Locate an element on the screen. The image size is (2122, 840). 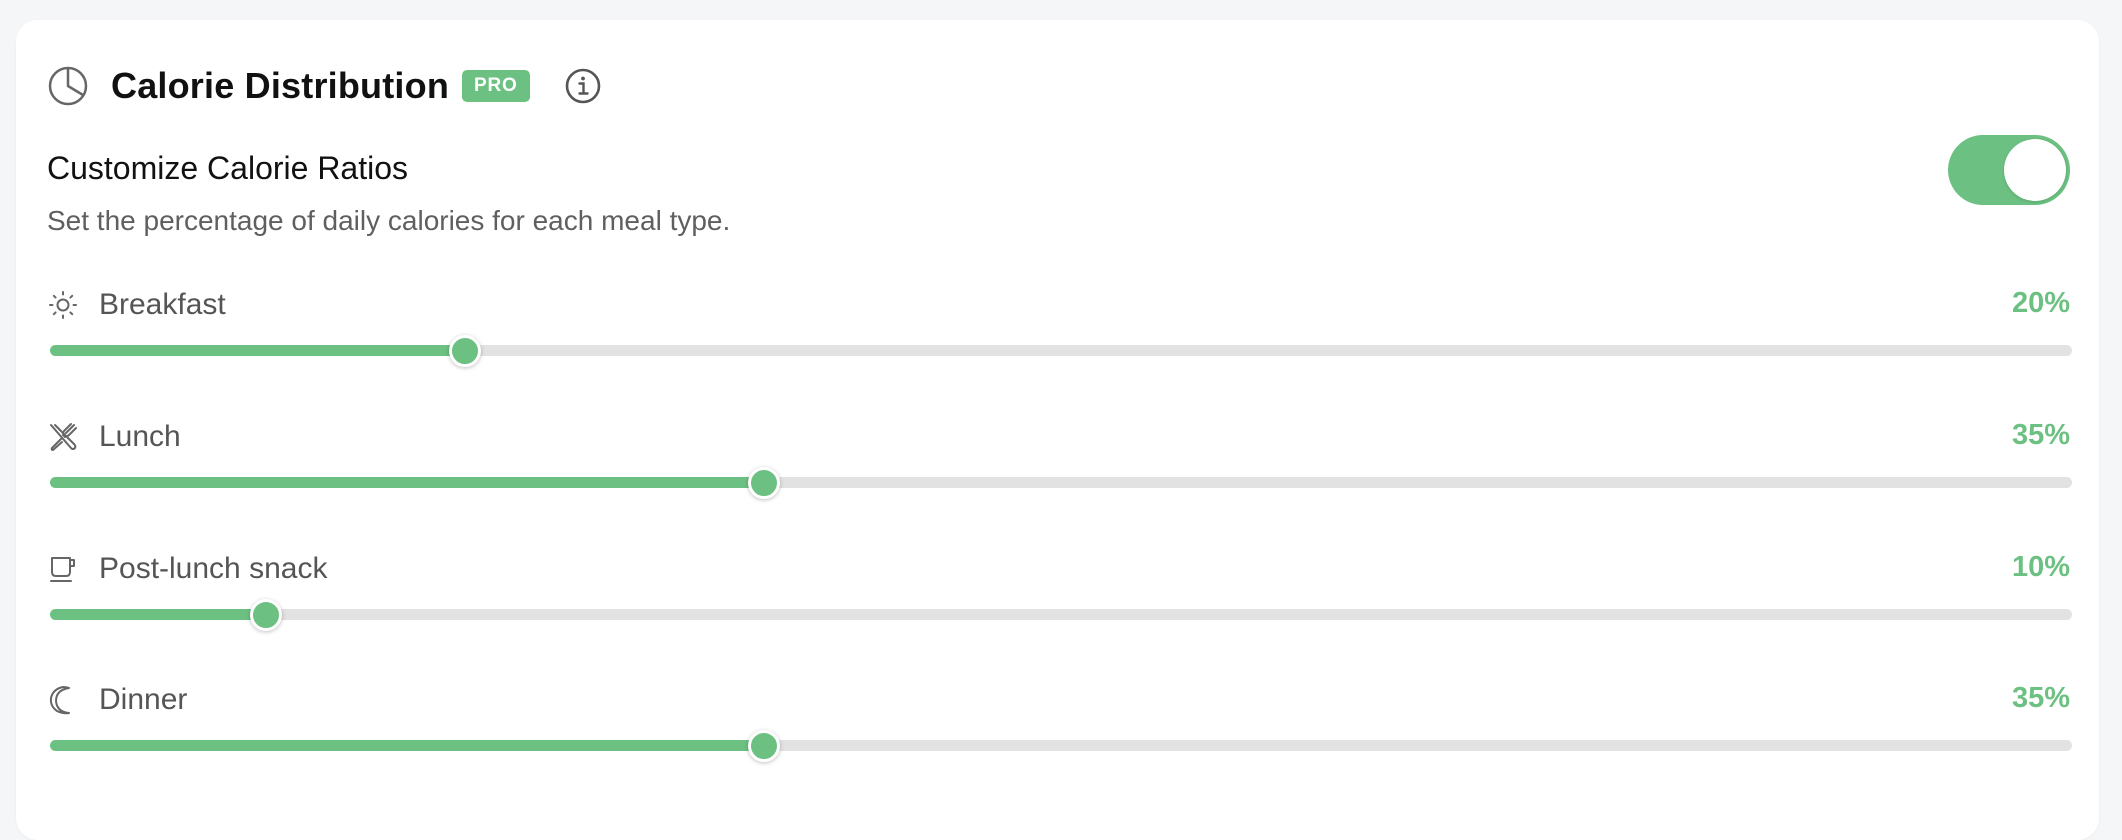
page-title: Calorie Distribution is located at coordinates (280, 85).